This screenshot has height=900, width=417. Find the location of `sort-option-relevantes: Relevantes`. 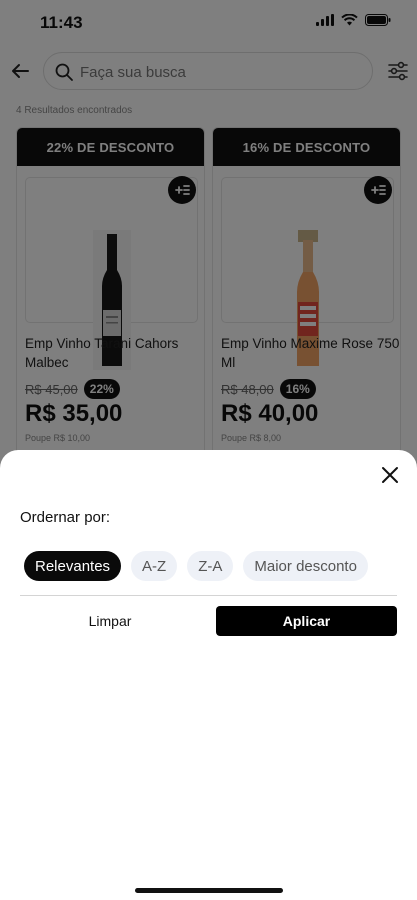

sort-option-relevantes: Relevantes is located at coordinates (73, 566).